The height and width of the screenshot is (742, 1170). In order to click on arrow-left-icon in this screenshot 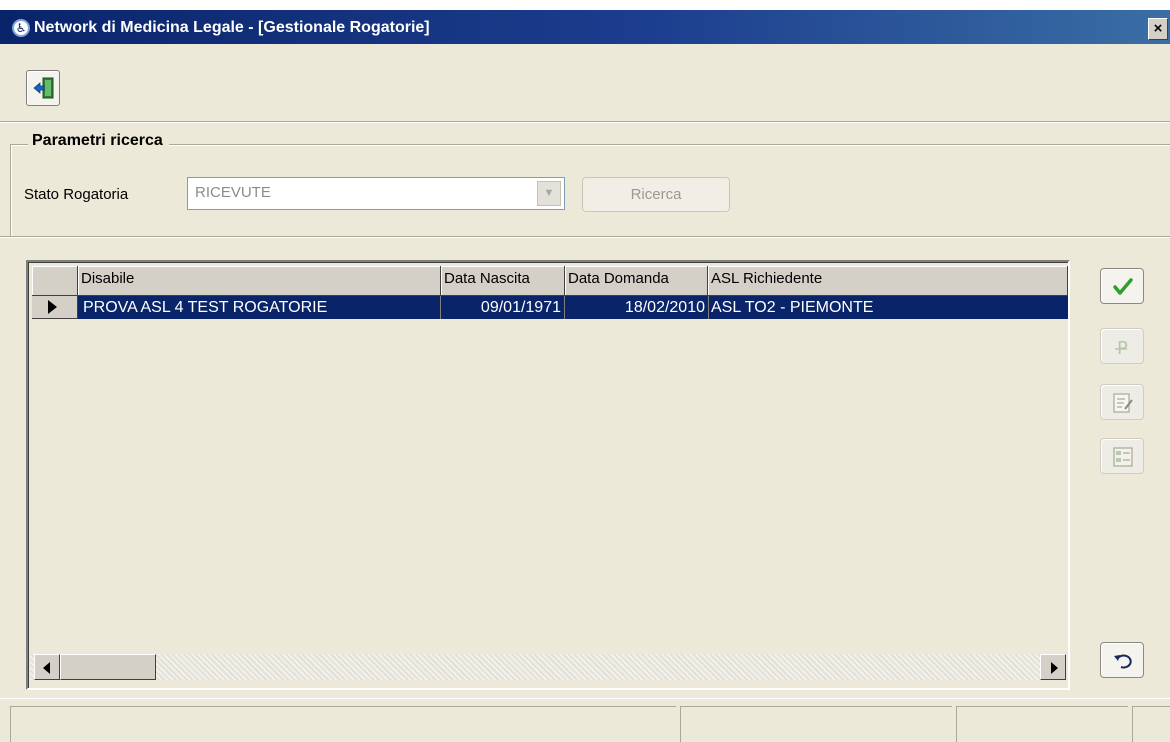, I will do `click(46, 668)`.